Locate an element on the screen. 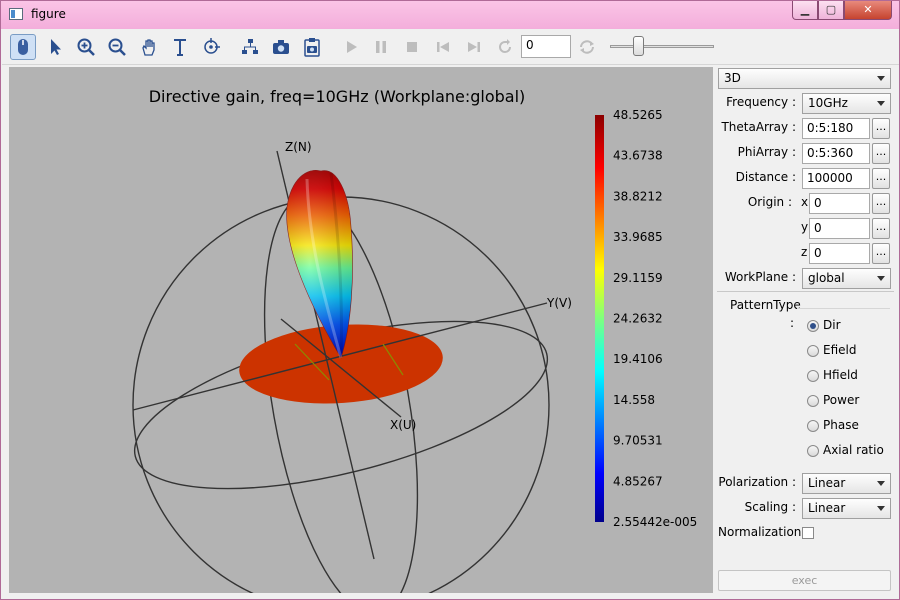 The width and height of the screenshot is (900, 600). radio-label-hfield: Hfield is located at coordinates (840, 375).